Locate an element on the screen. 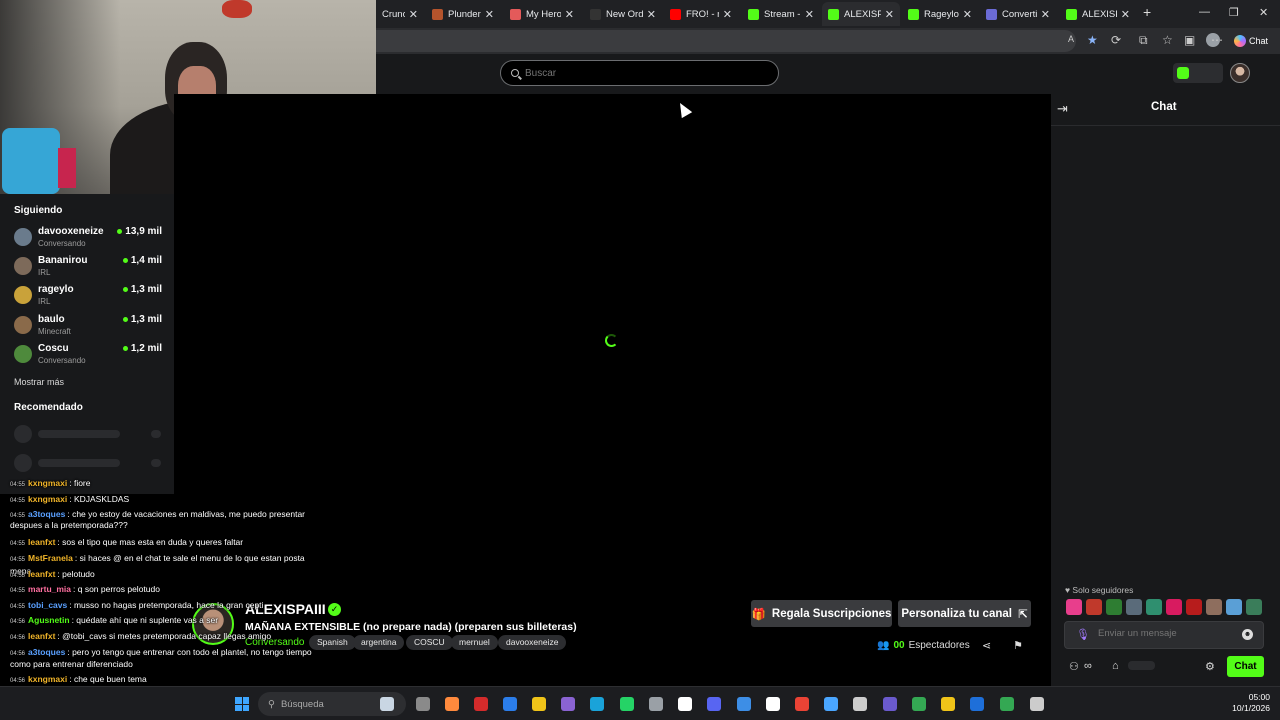 Image resolution: width=1280 pixels, height=720 pixels. stream-tag: argentina is located at coordinates (379, 642).